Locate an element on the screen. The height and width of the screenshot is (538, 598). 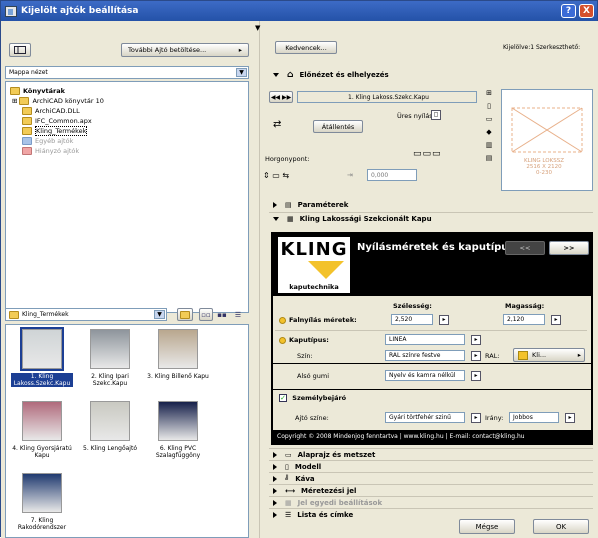
thumbnail-caption: 4. Kling Gyorsjáratú Kapu is located at coordinates (42, 452).